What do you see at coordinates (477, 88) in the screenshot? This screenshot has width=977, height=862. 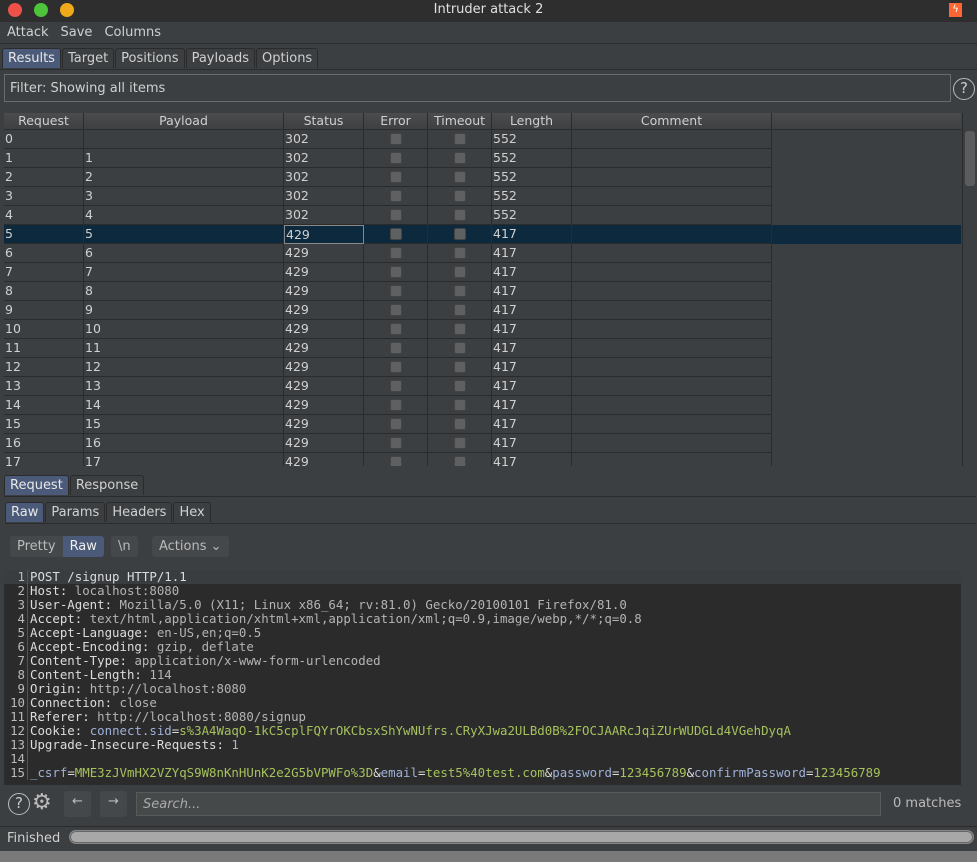 I see `filter-bar: Filter: Showing all items` at bounding box center [477, 88].